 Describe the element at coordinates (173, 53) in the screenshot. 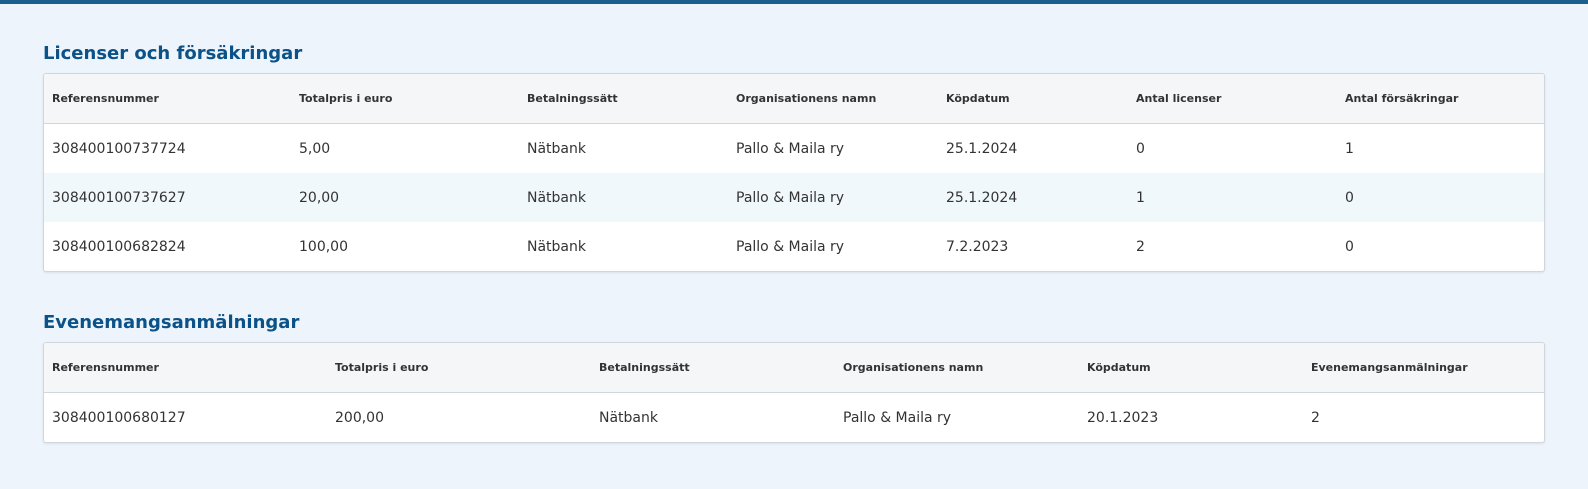

I see `licenses-section-title: Licenser och försäkringar` at that location.